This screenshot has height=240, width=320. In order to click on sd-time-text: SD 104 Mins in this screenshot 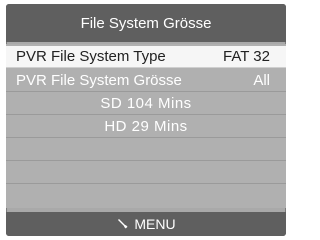, I will do `click(146, 103)`.